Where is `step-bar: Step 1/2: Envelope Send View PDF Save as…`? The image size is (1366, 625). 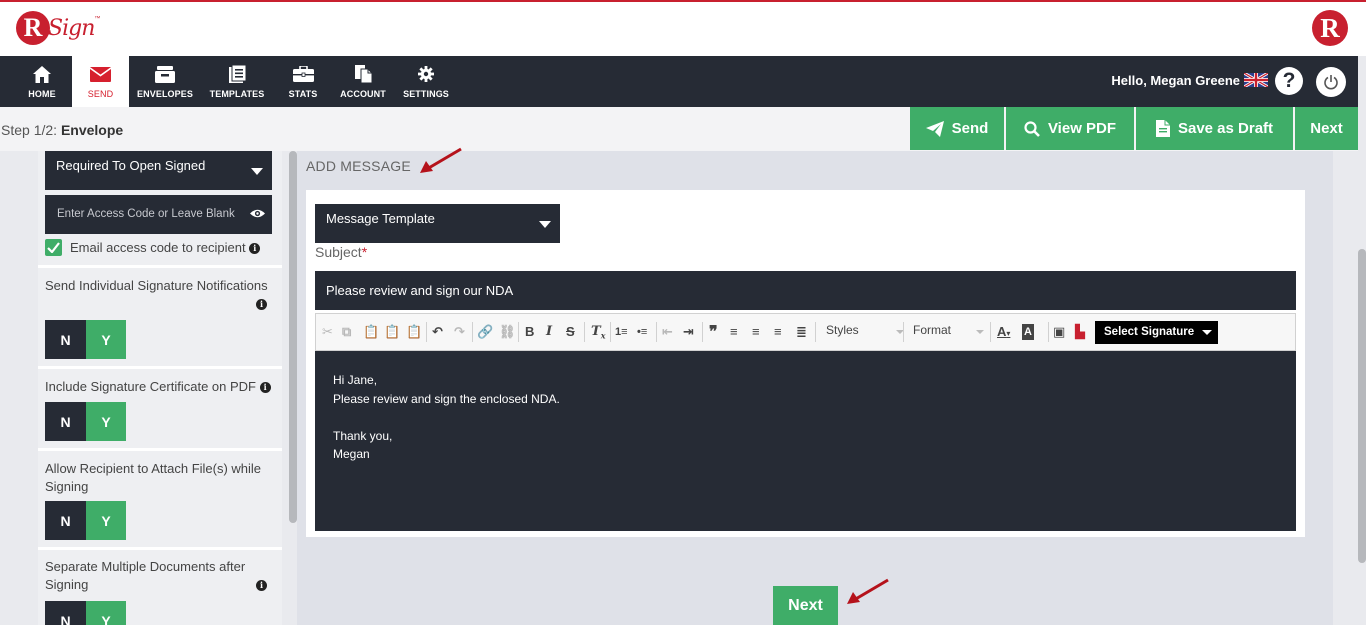
step-bar: Step 1/2: Envelope Send View PDF Save as… is located at coordinates (679, 129).